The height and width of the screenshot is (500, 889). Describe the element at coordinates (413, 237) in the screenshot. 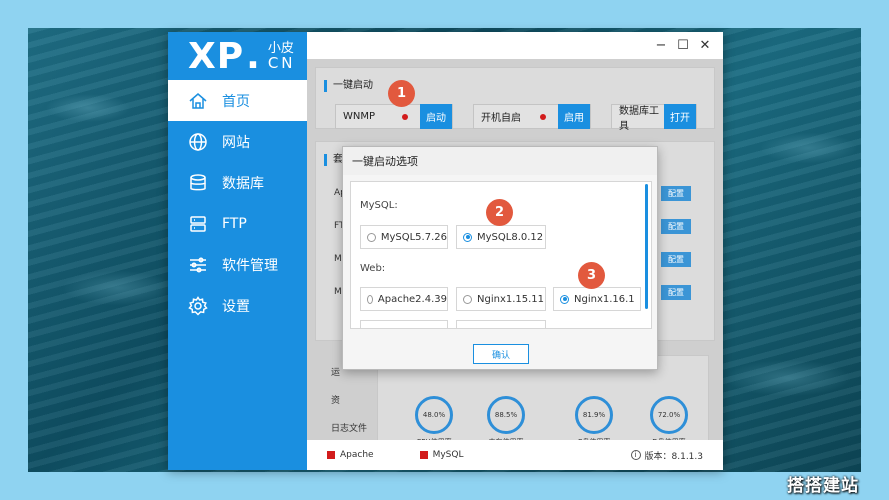

I see `radio-label: MySQL5.7.26` at that location.